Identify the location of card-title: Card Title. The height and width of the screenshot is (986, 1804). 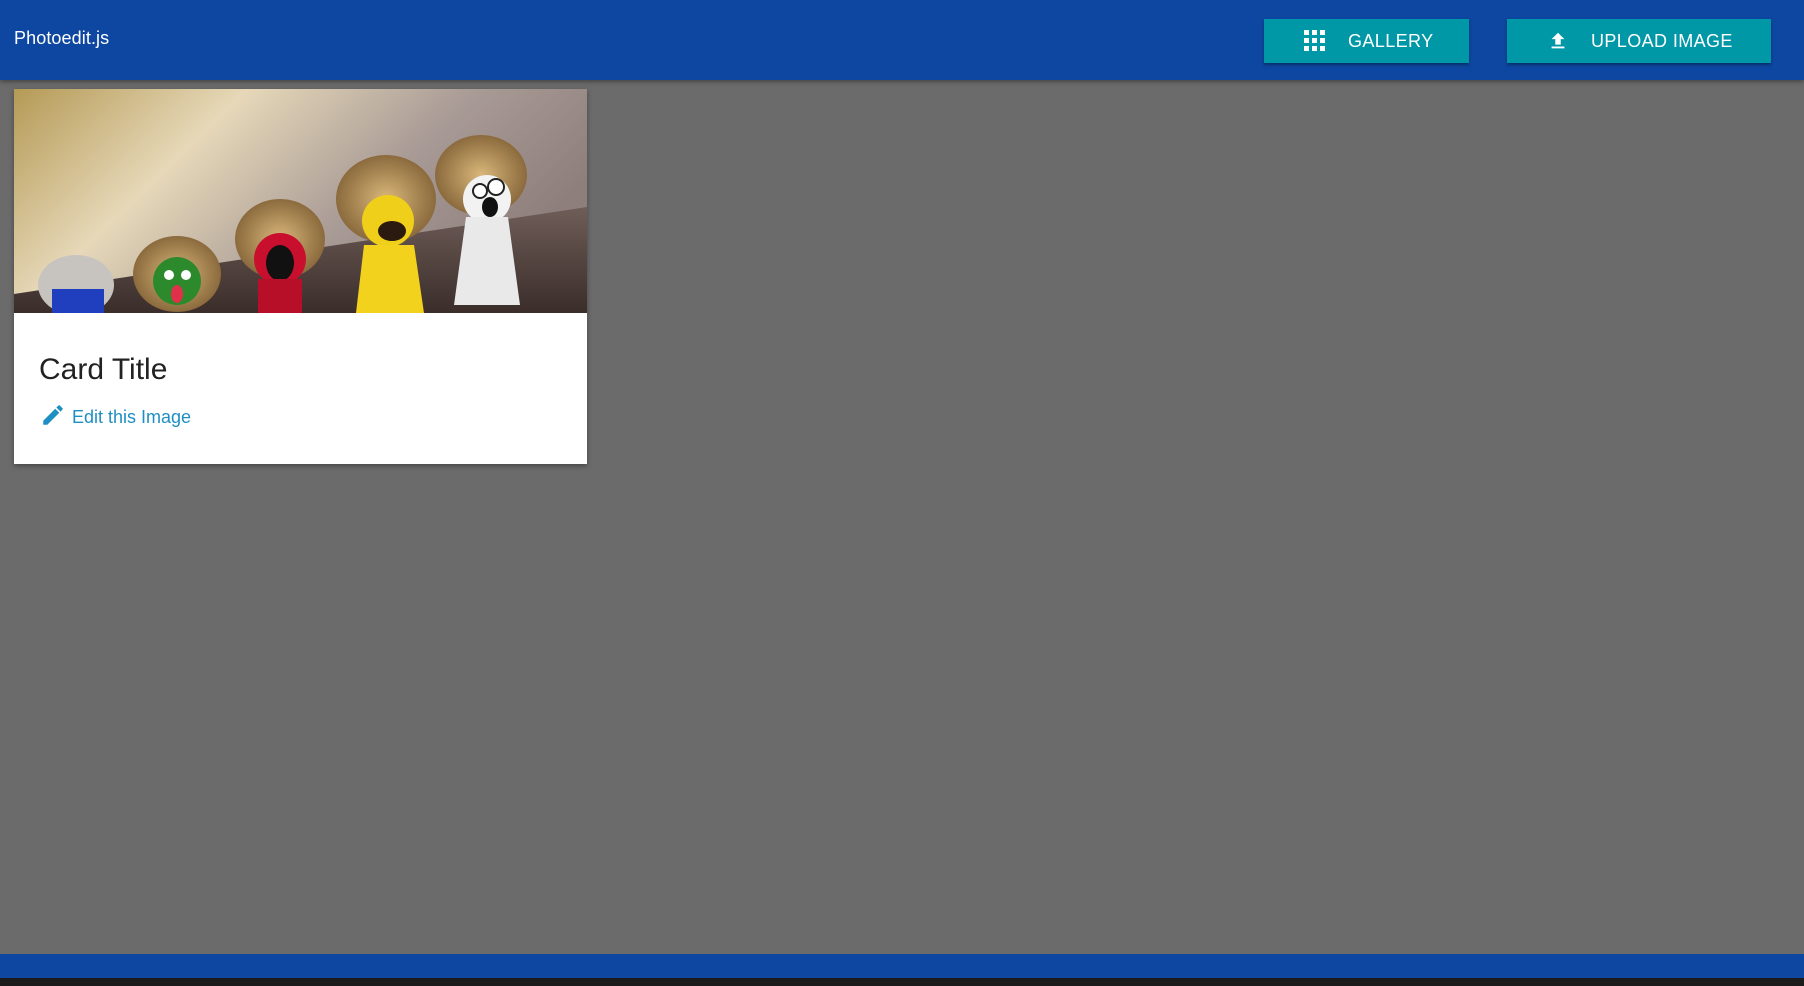
(103, 369).